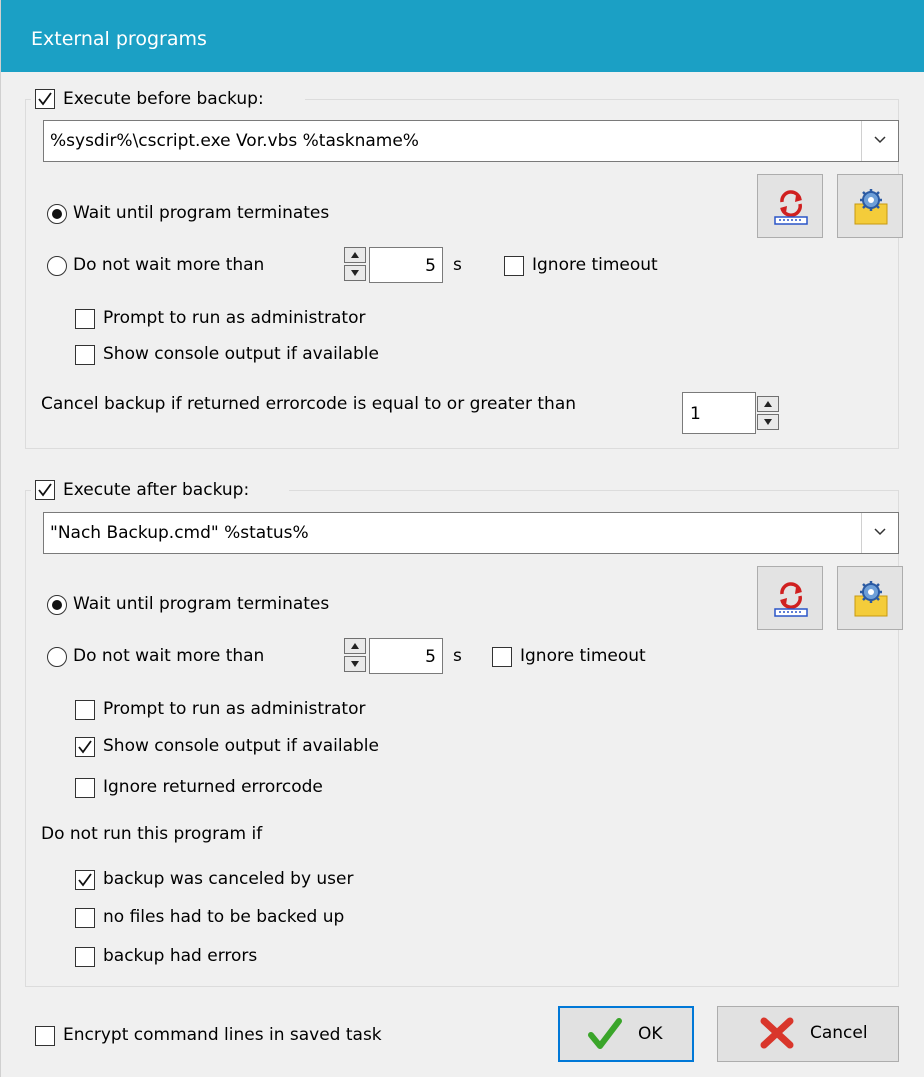 This screenshot has height=1077, width=924. Describe the element at coordinates (169, 265) in the screenshot. I see `before-no-wait-label: Do not wait more than` at that location.